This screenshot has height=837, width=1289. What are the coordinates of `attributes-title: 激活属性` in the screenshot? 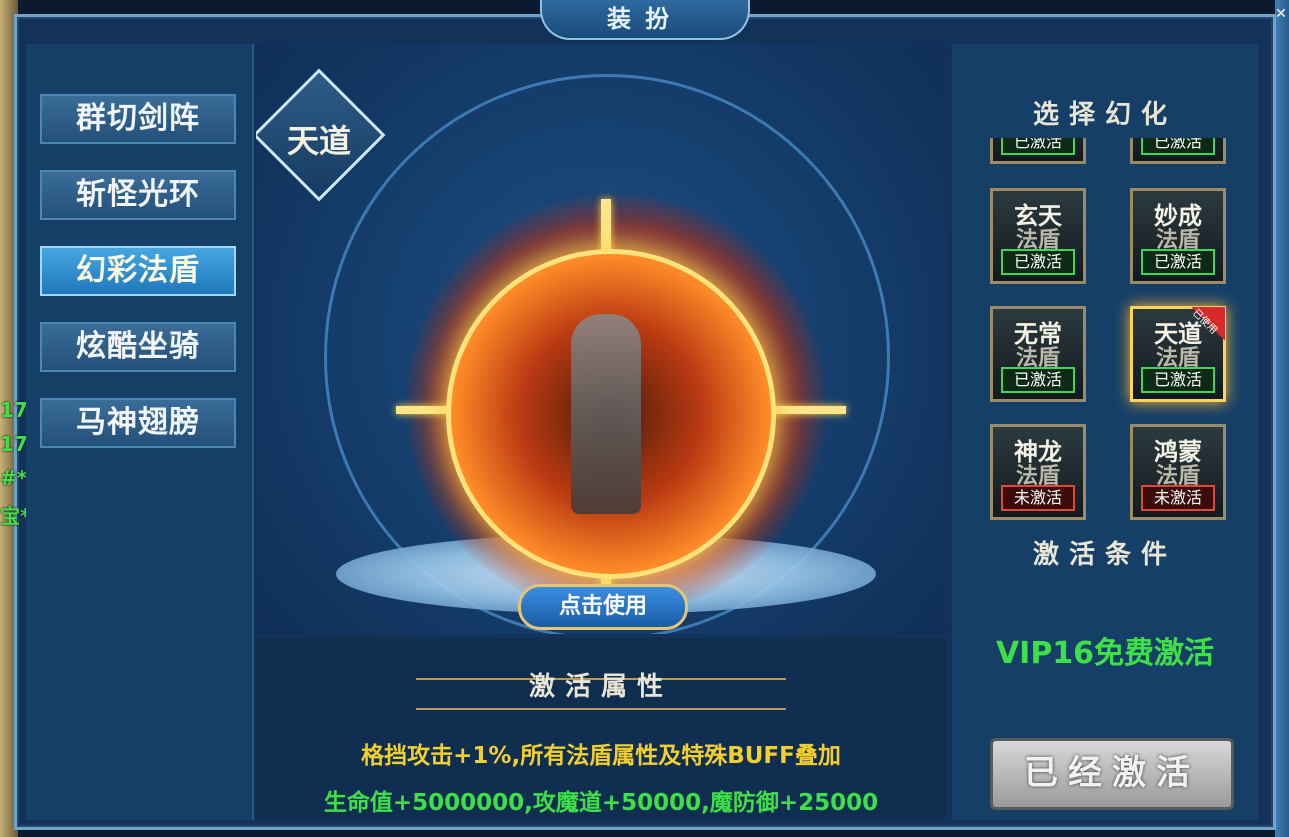 It's located at (600, 687).